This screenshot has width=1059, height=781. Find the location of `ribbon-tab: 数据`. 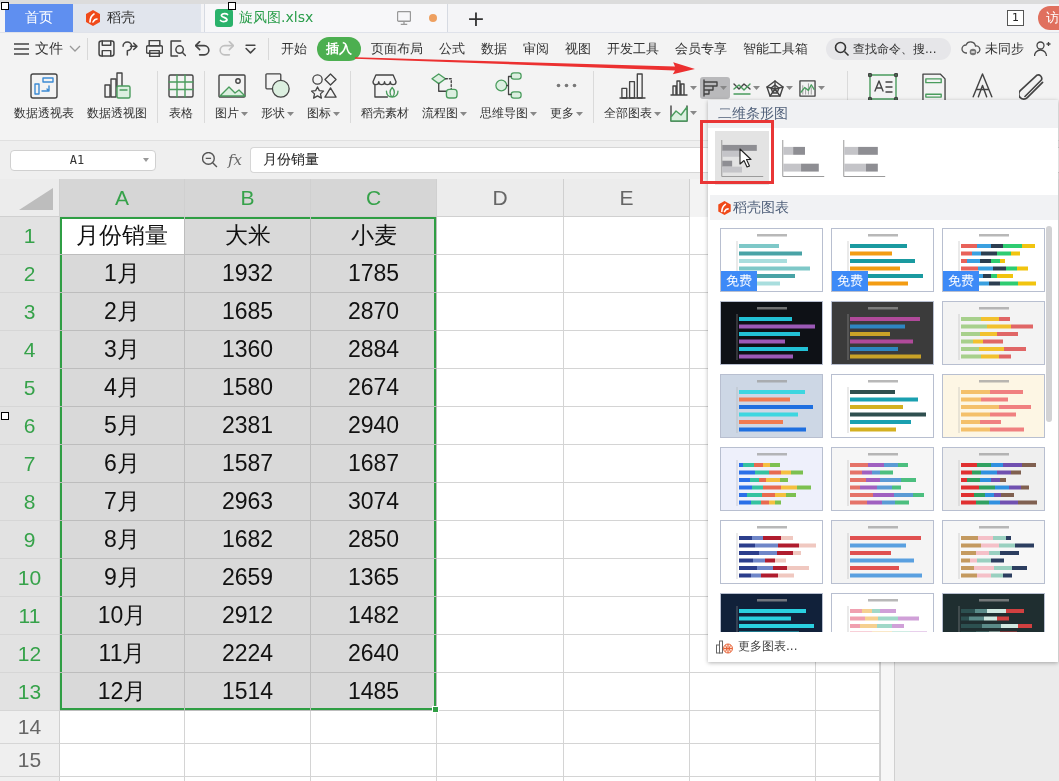

ribbon-tab: 数据 is located at coordinates (494, 48).